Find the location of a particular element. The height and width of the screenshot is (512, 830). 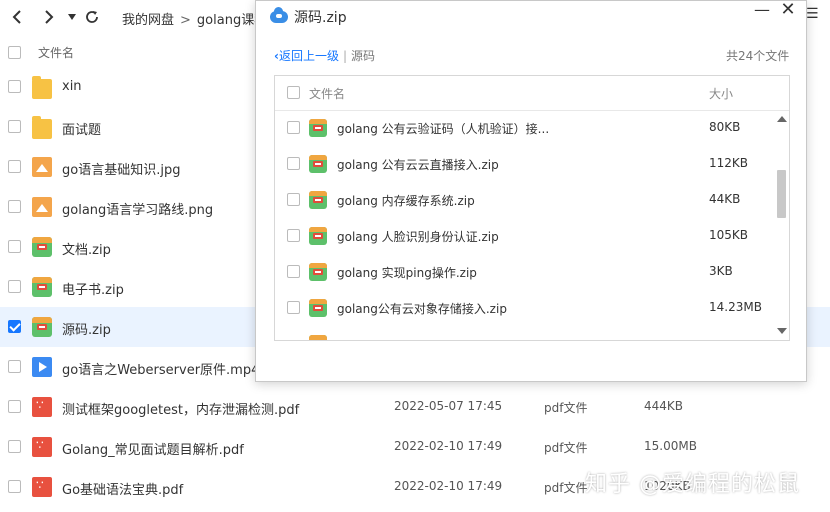

select-all-checkbox is located at coordinates (14, 52).